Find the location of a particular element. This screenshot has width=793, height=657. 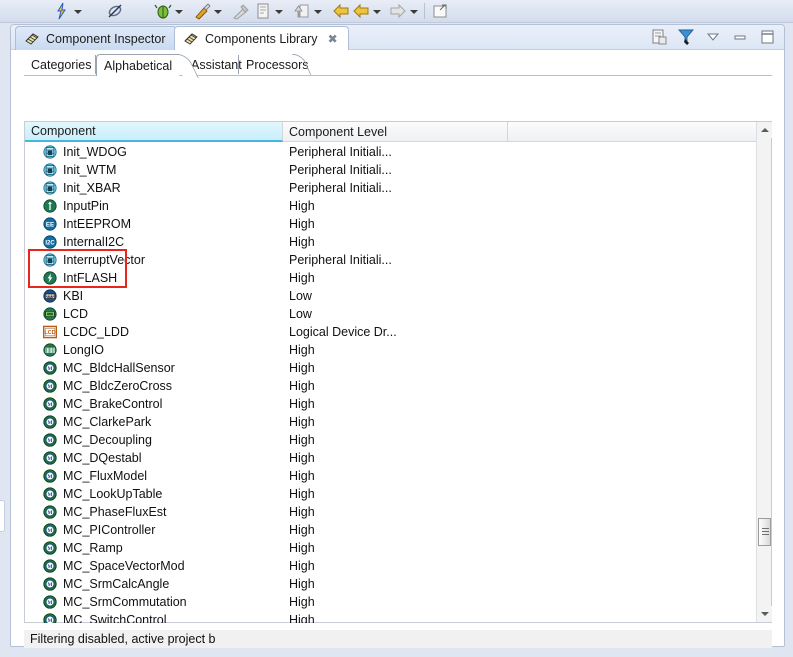

debug-icon is located at coordinates (62, 11).